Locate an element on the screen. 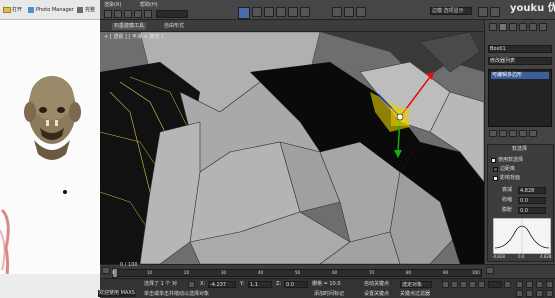 The width and height of the screenshot is (555, 298). tick-70: 70 is located at coordinates (372, 272).